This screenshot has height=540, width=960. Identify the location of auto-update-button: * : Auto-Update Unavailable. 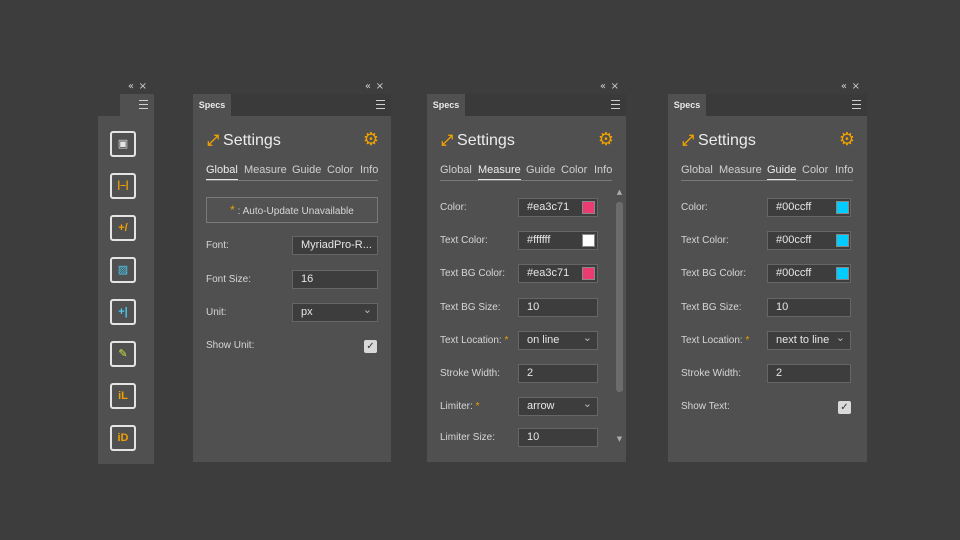
(292, 210).